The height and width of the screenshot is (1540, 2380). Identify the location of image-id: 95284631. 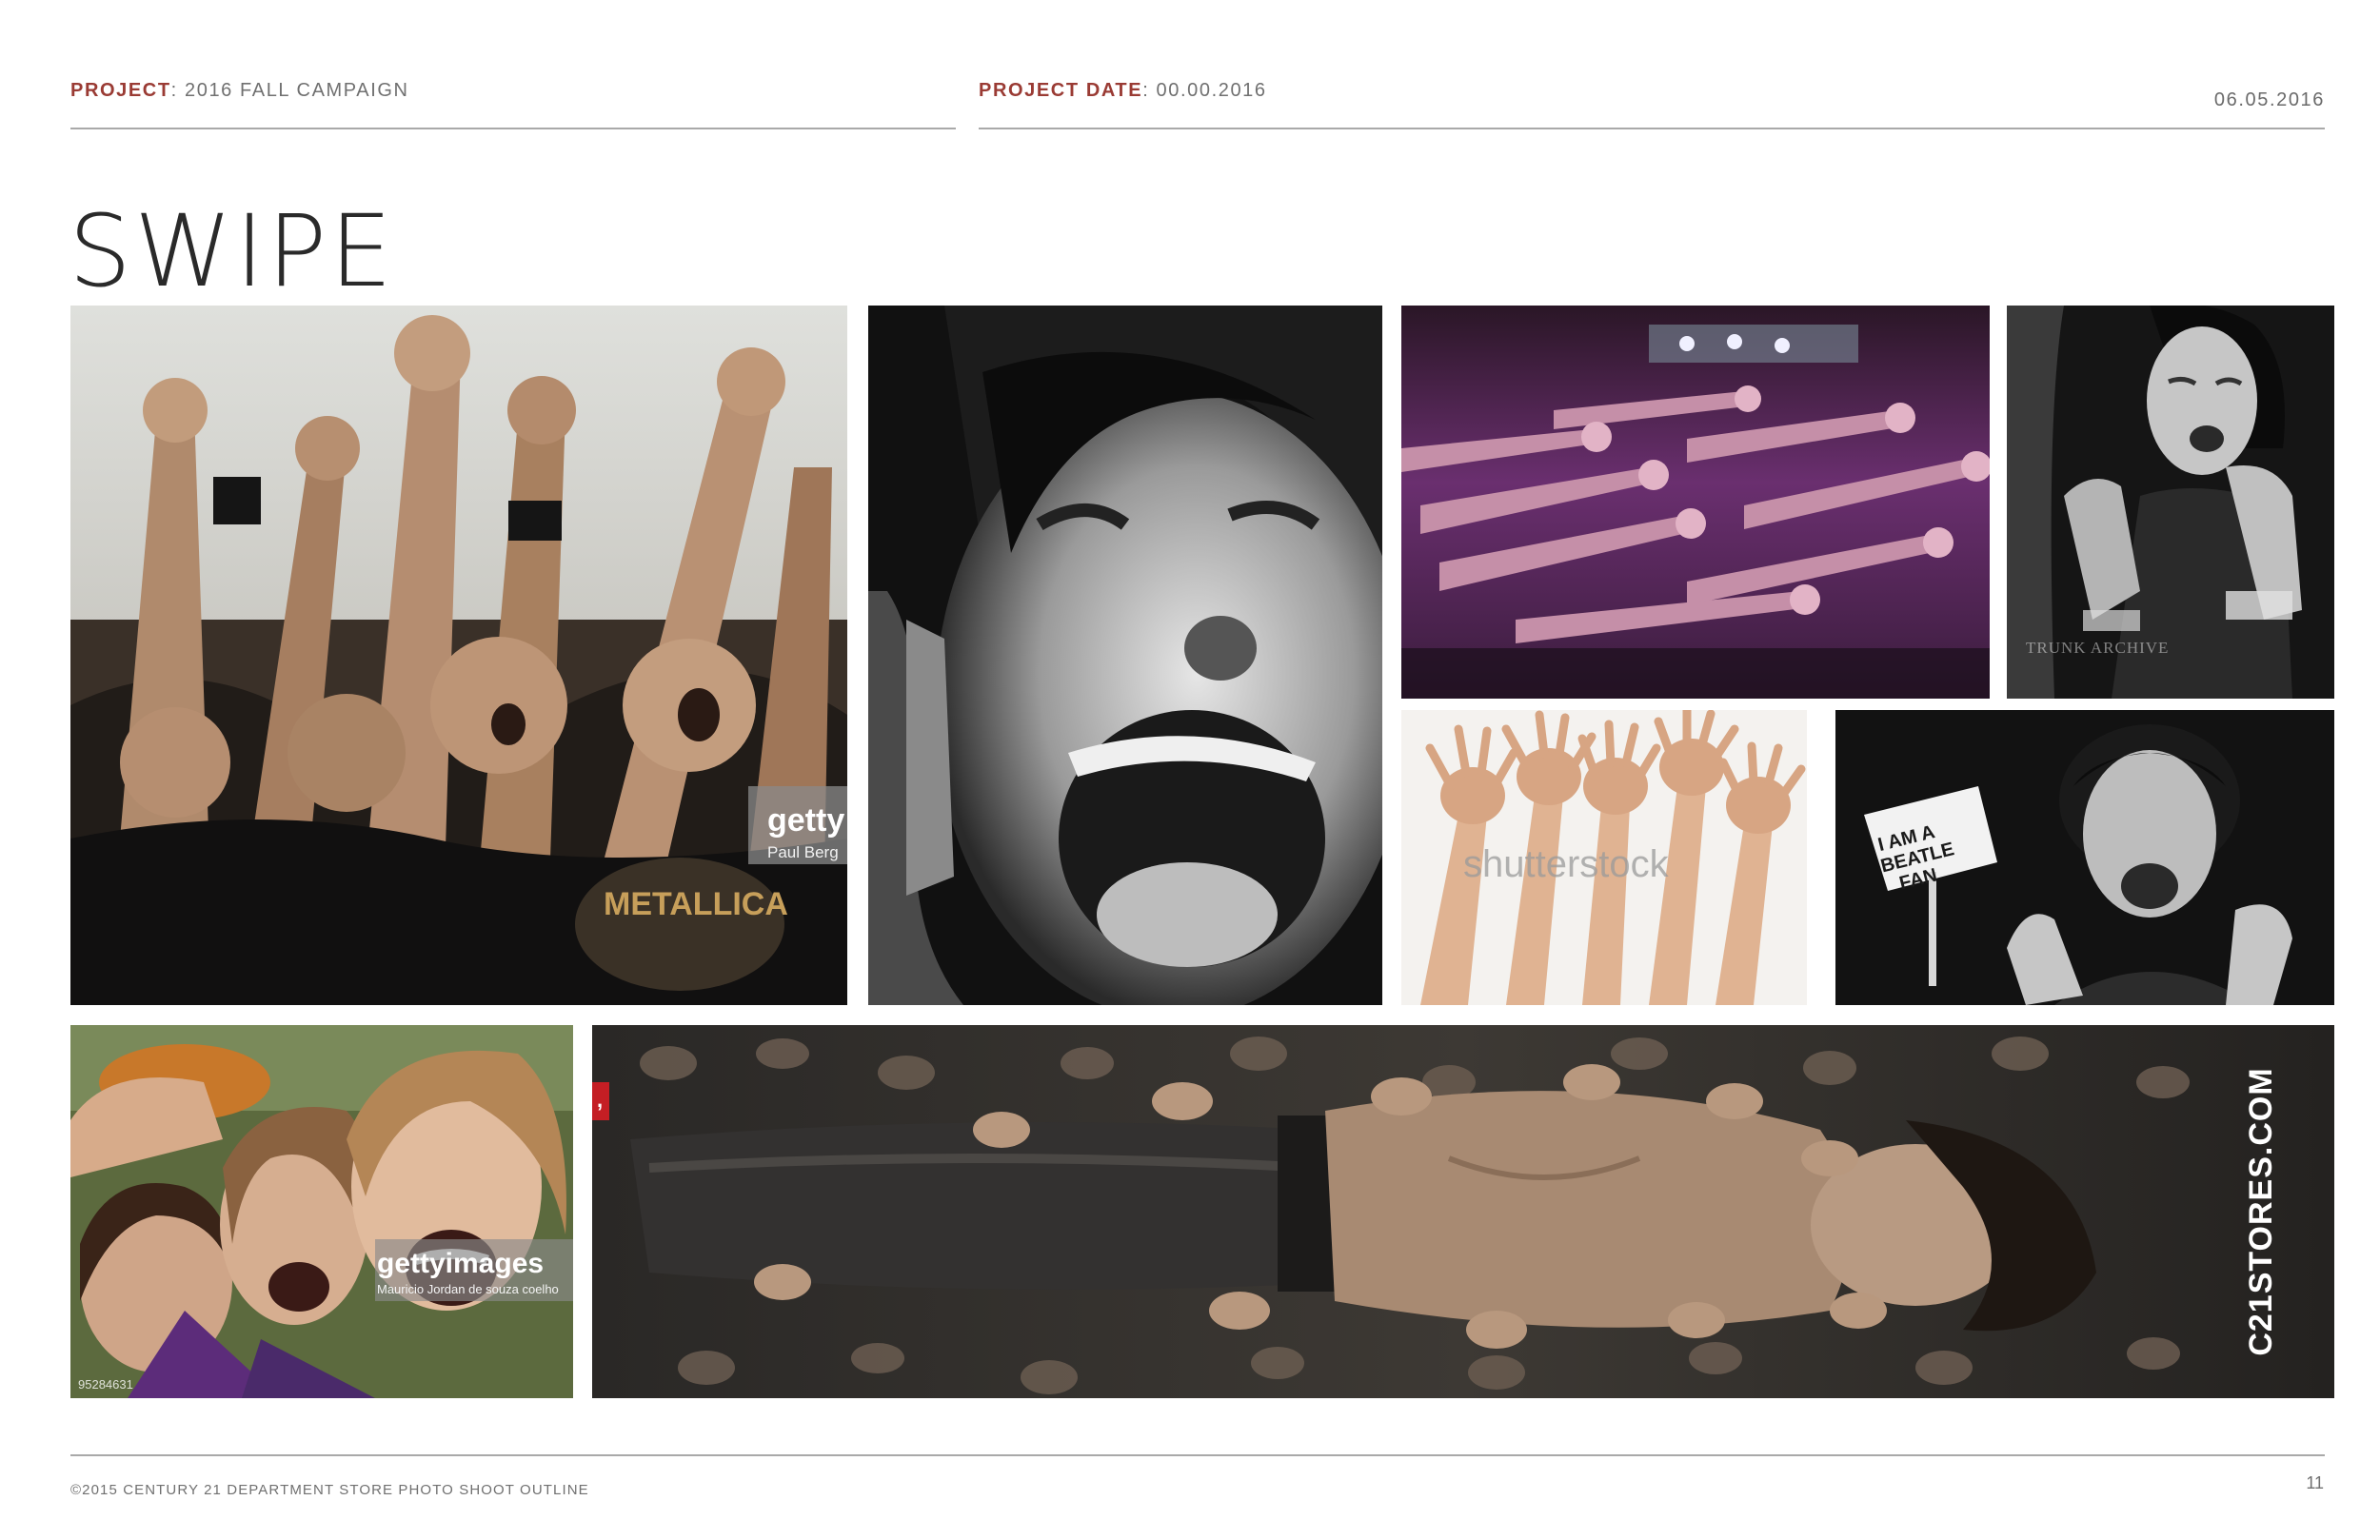
(105, 1384).